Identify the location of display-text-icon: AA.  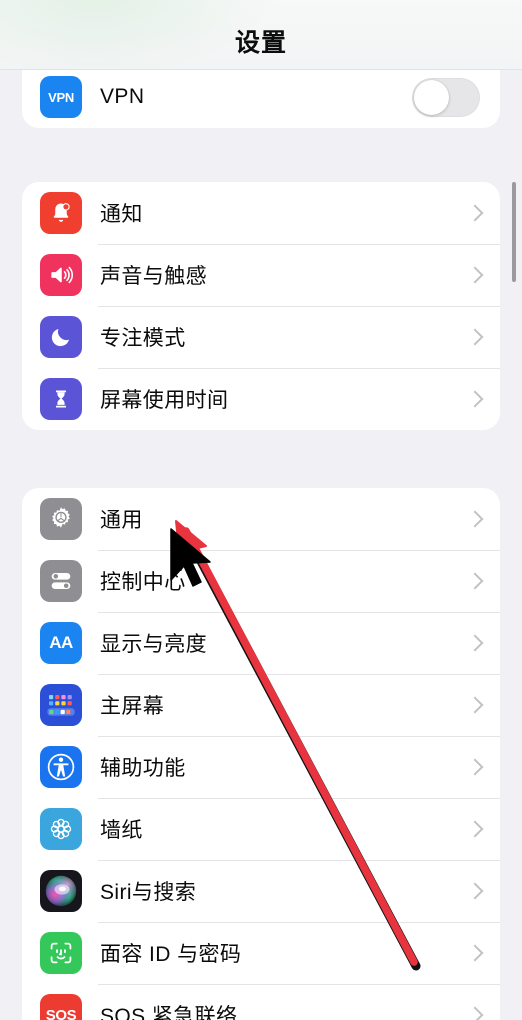
(61, 643).